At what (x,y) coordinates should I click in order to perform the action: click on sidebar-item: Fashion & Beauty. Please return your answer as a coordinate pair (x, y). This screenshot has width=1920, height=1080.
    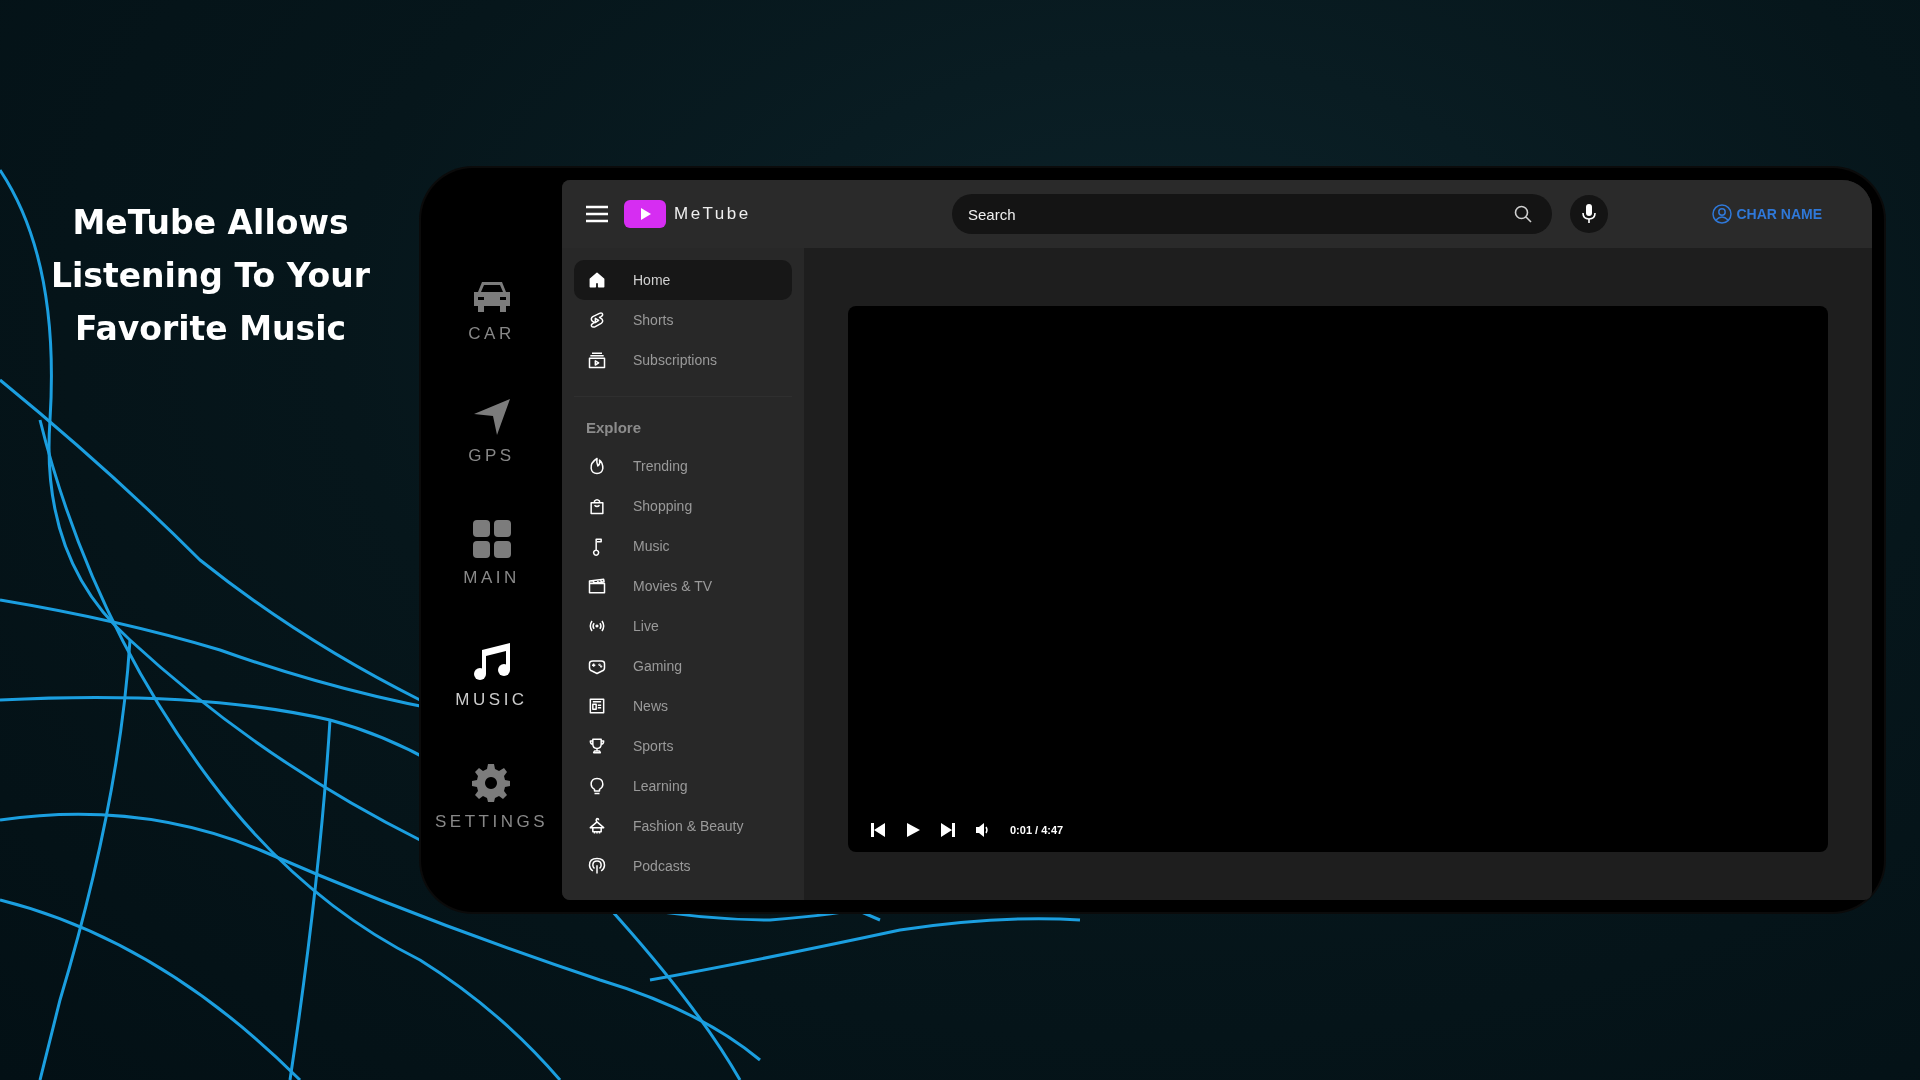
    Looking at the image, I should click on (683, 826).